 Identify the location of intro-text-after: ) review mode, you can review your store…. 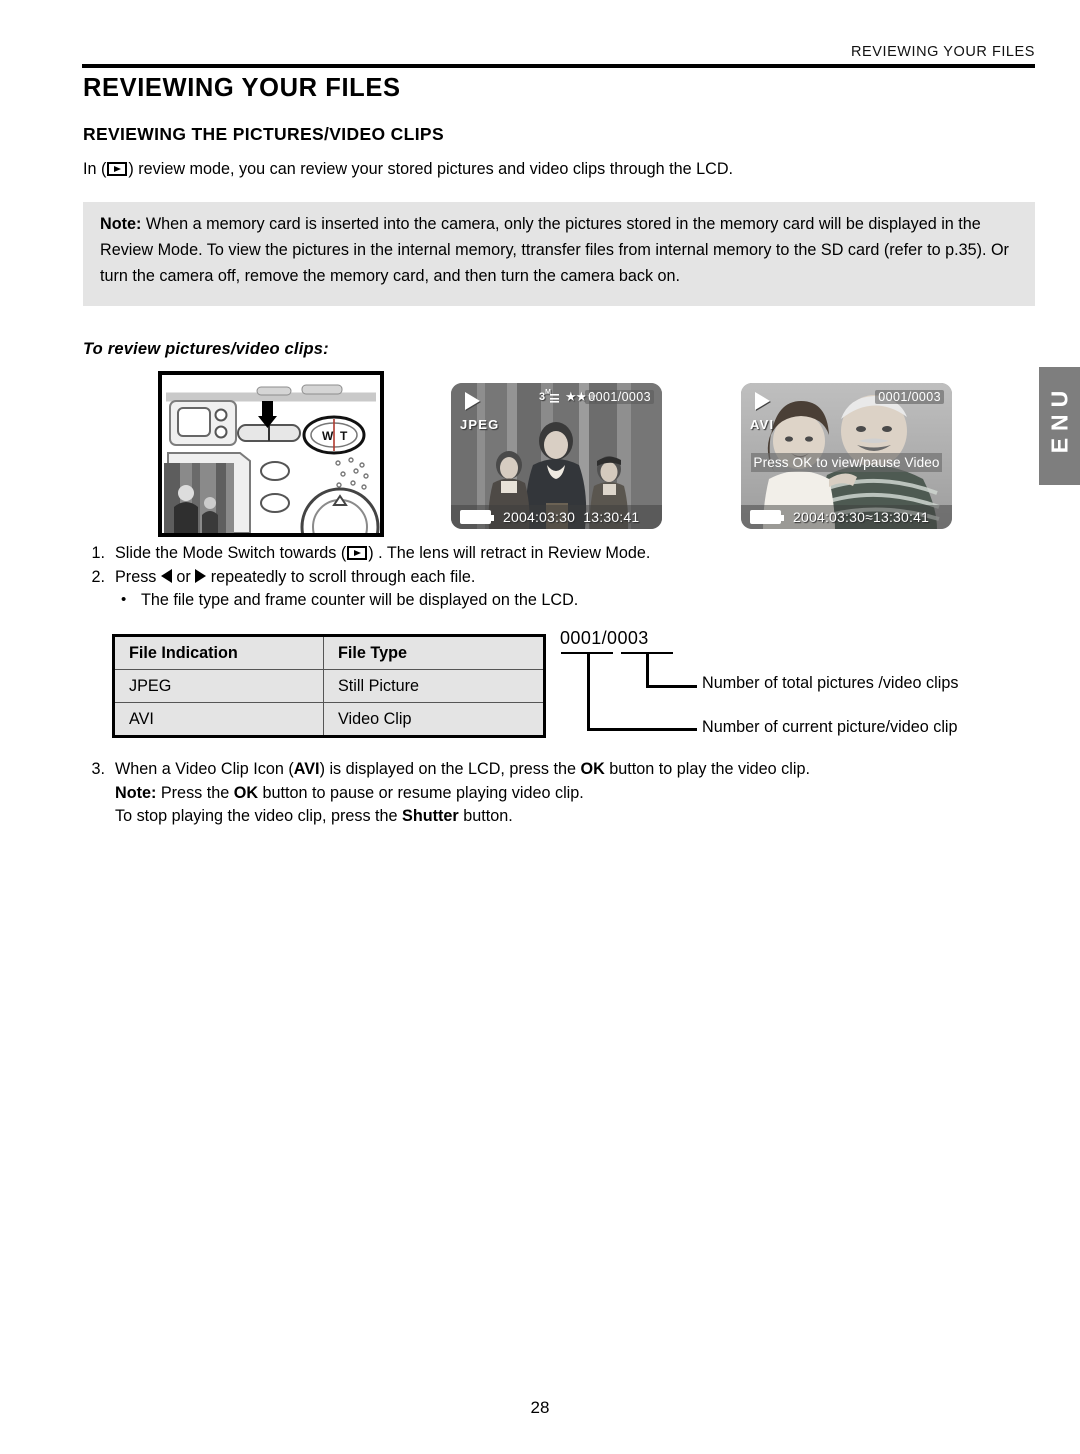
(431, 169).